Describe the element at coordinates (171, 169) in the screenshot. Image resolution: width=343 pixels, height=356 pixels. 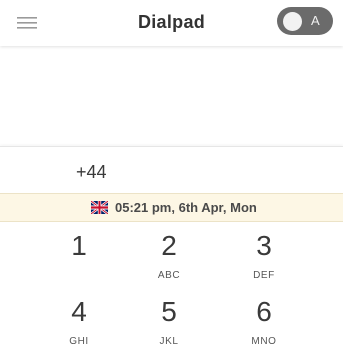
I see `number-input-row: +44` at that location.